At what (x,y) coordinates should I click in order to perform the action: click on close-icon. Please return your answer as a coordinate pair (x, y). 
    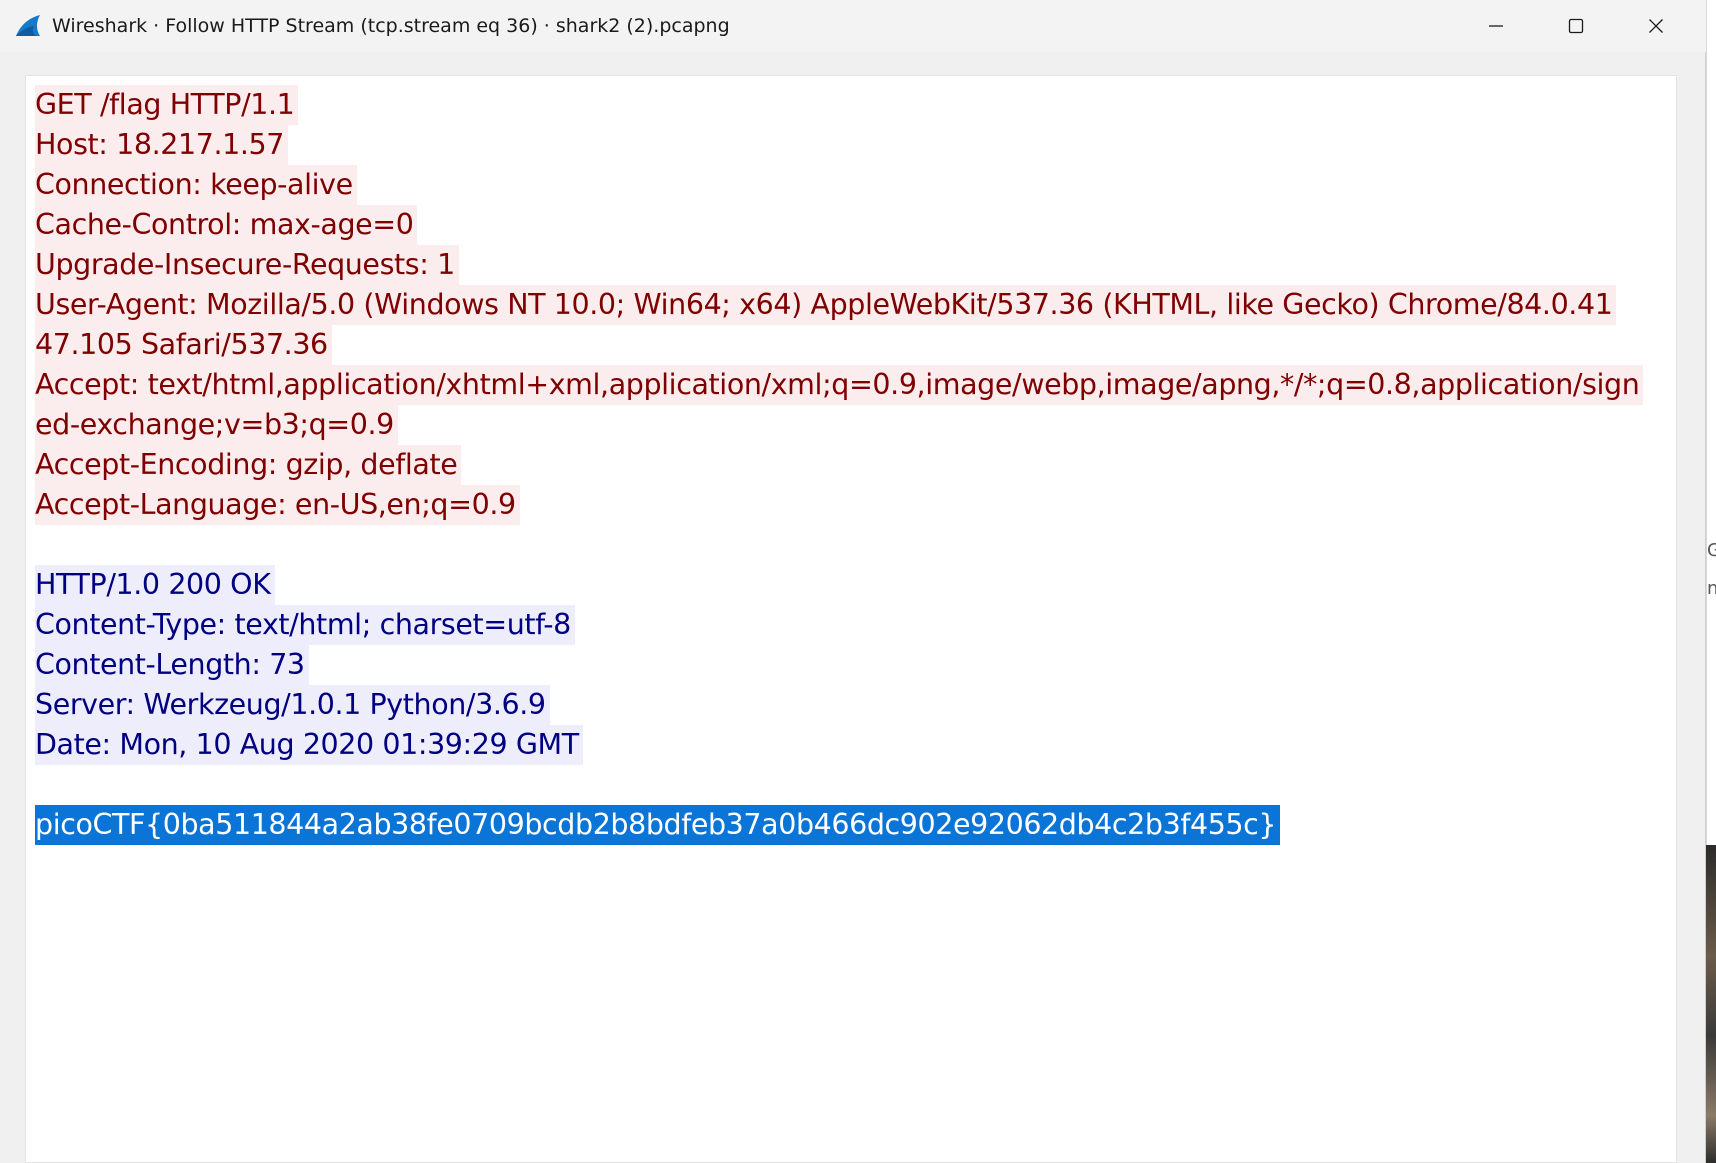
    Looking at the image, I should click on (1656, 26).